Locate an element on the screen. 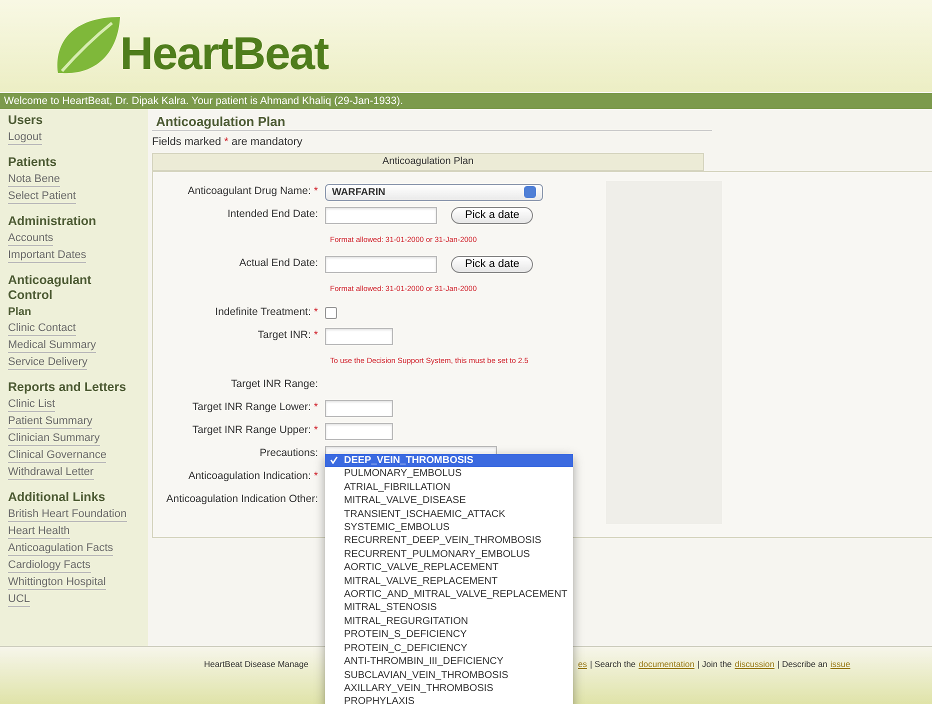 This screenshot has height=704, width=932. field-label: Anticoagulation Indication: * is located at coordinates (253, 476).